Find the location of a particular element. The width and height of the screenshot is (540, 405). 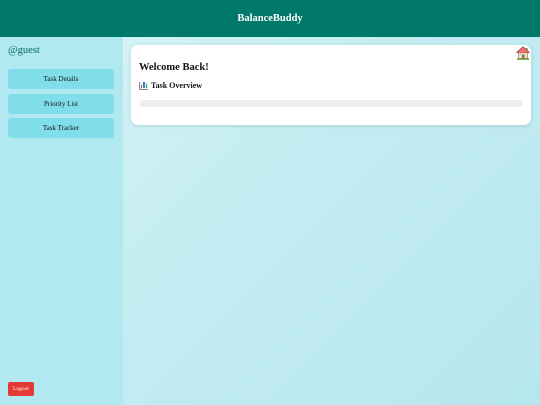

app-title: BalanceBuddy is located at coordinates (270, 18).